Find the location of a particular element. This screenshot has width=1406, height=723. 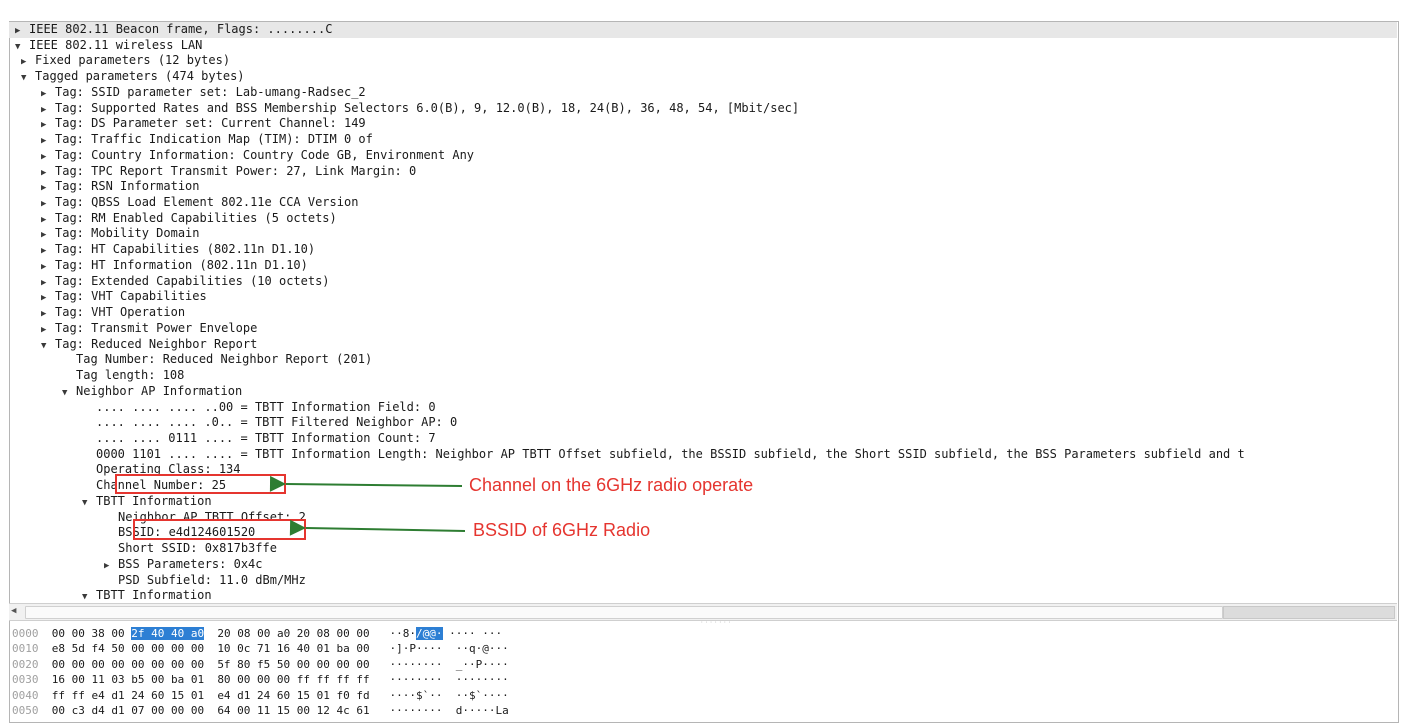

bssid-note-arrow is located at coordinates (377, 527).